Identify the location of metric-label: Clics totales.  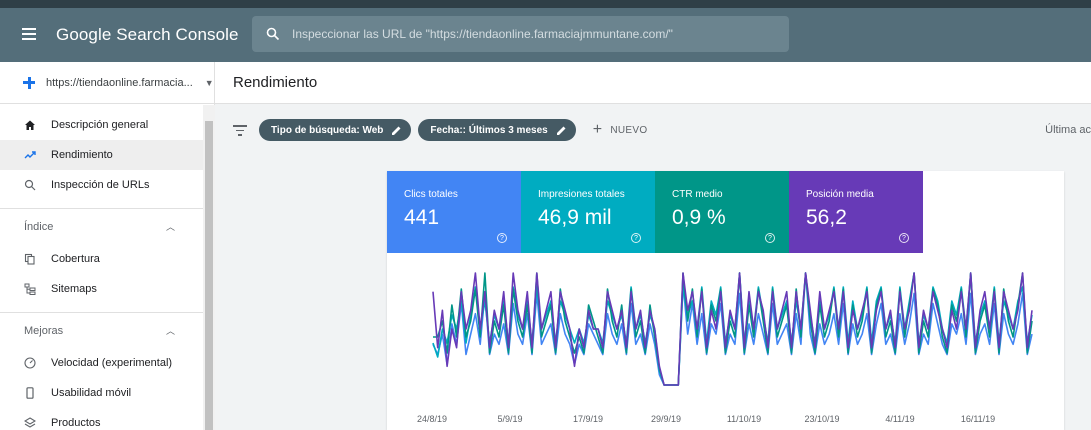
(431, 194).